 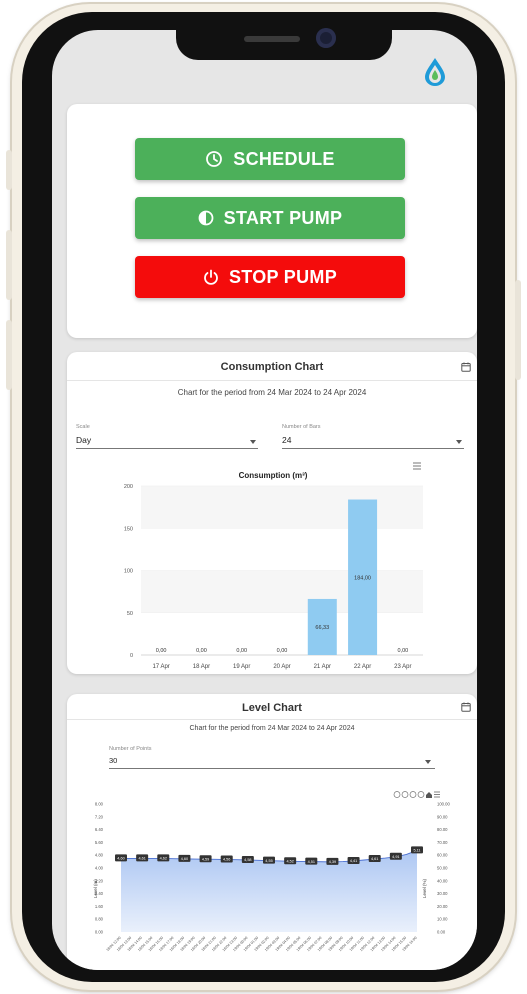 What do you see at coordinates (99, 804) in the screenshot?
I see `y-tick-label: 8.00` at bounding box center [99, 804].